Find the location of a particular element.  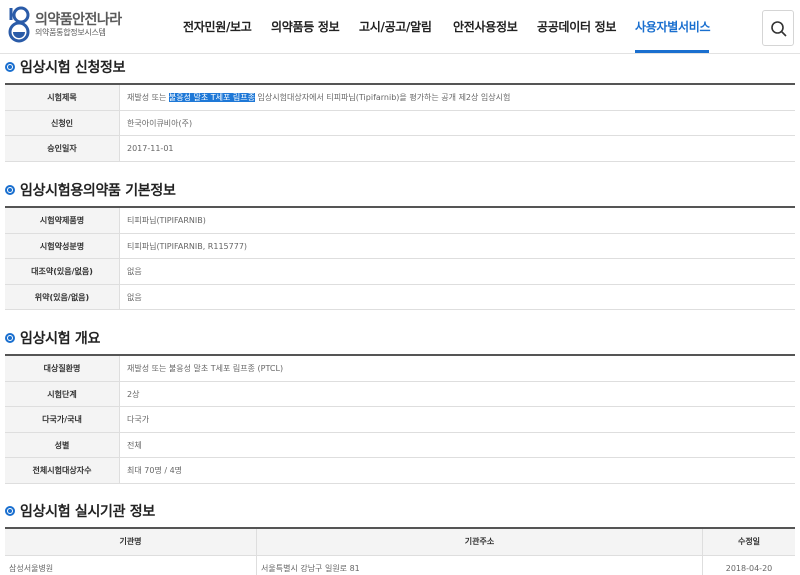

site-updated-cell: 2018-04-20 is located at coordinates (749, 568).